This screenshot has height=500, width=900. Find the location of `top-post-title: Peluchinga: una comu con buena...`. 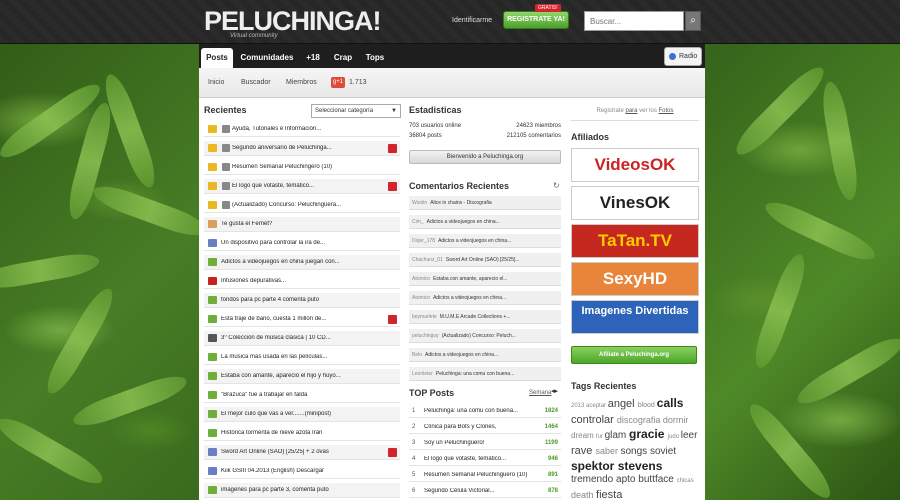

top-post-title: Peluchinga: una comu con buena... is located at coordinates (479, 411).